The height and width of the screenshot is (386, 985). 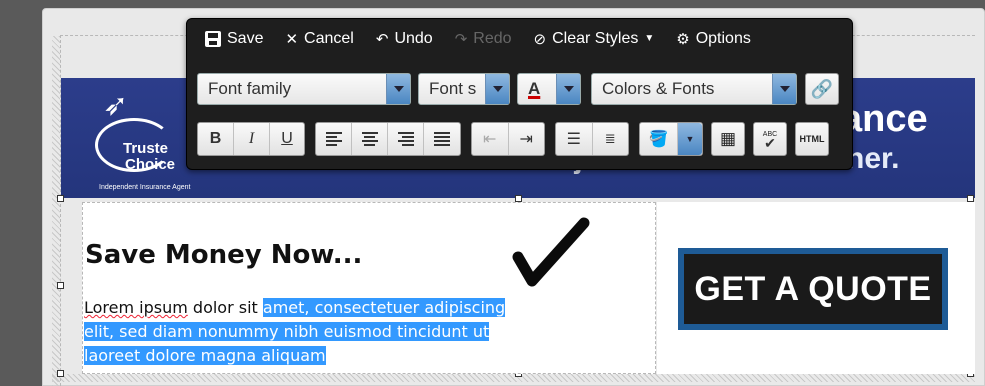 I want to click on indent-group: ⇤ ⇥, so click(x=508, y=139).